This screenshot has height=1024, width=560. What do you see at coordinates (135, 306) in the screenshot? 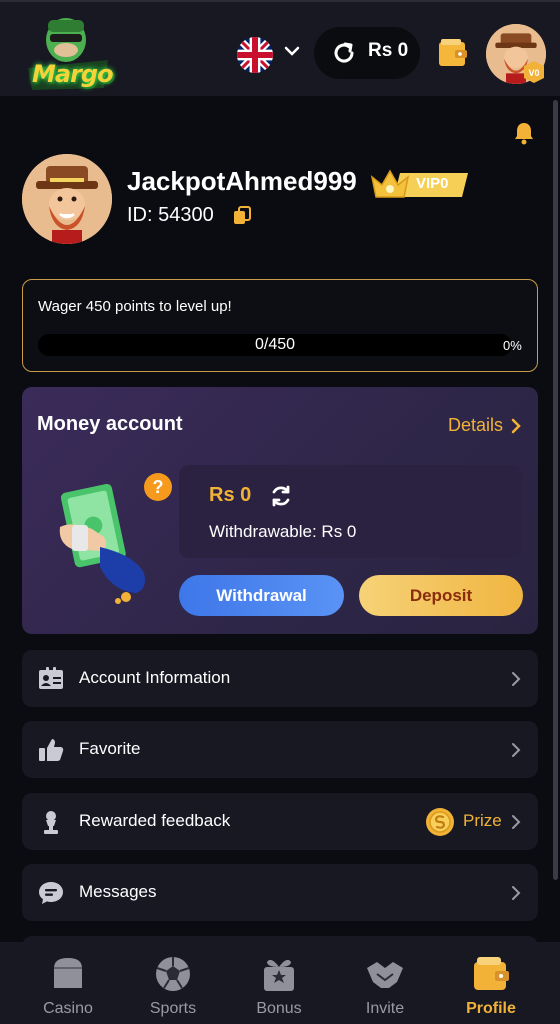
I see `wager-text: Wager 450 points to level up!` at bounding box center [135, 306].